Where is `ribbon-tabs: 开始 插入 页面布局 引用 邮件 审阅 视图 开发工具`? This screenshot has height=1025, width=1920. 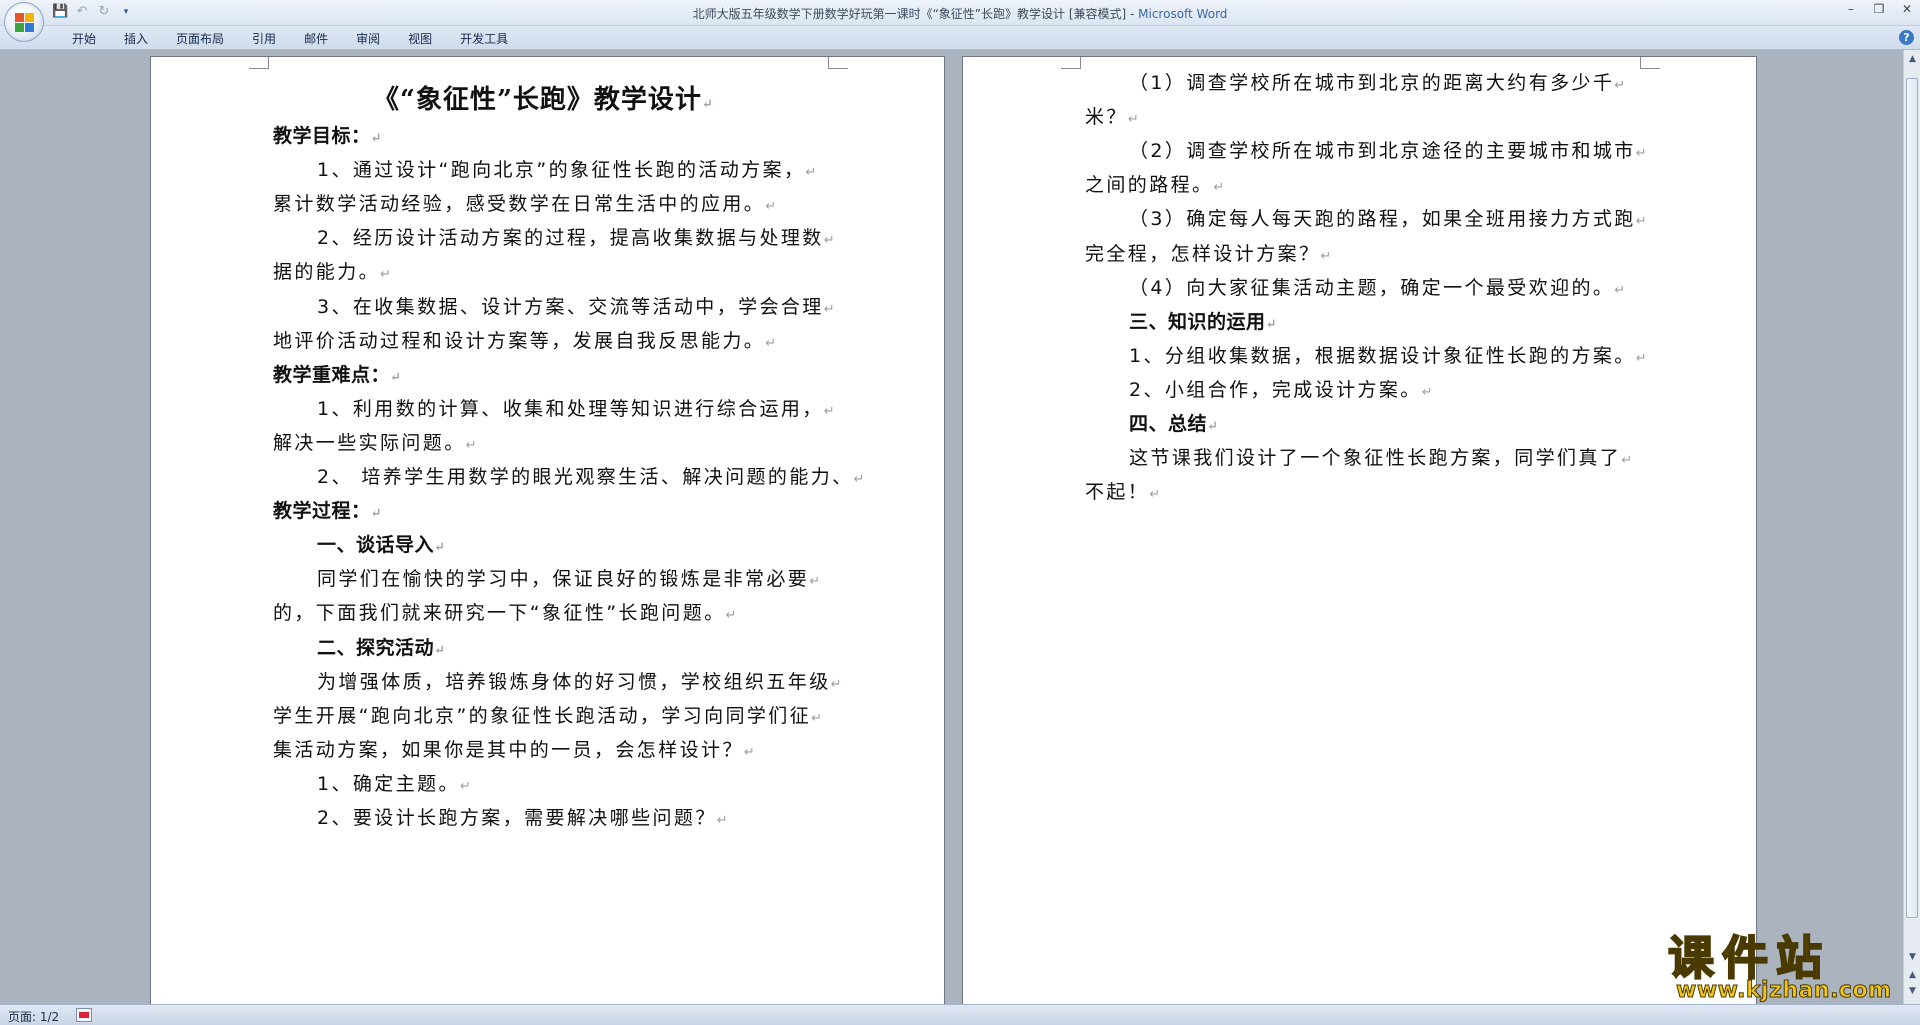
ribbon-tabs: 开始 插入 页面布局 引用 邮件 审阅 视图 开发工具 is located at coordinates (290, 39).